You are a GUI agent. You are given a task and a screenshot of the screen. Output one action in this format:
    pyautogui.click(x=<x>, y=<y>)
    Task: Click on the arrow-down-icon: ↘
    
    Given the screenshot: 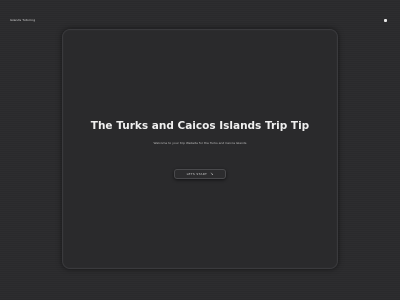 What is the action you would take?
    pyautogui.click(x=212, y=173)
    